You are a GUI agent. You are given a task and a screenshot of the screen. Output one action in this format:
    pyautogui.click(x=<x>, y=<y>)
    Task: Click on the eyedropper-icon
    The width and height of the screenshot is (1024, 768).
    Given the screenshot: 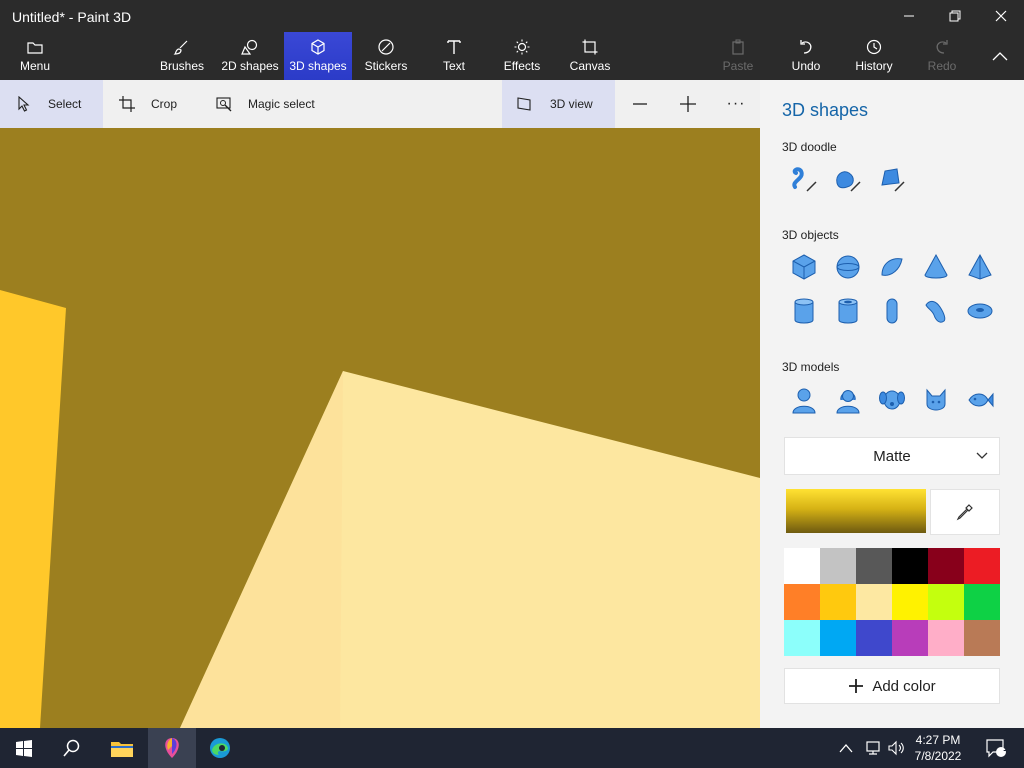 What is the action you would take?
    pyautogui.click(x=964, y=512)
    